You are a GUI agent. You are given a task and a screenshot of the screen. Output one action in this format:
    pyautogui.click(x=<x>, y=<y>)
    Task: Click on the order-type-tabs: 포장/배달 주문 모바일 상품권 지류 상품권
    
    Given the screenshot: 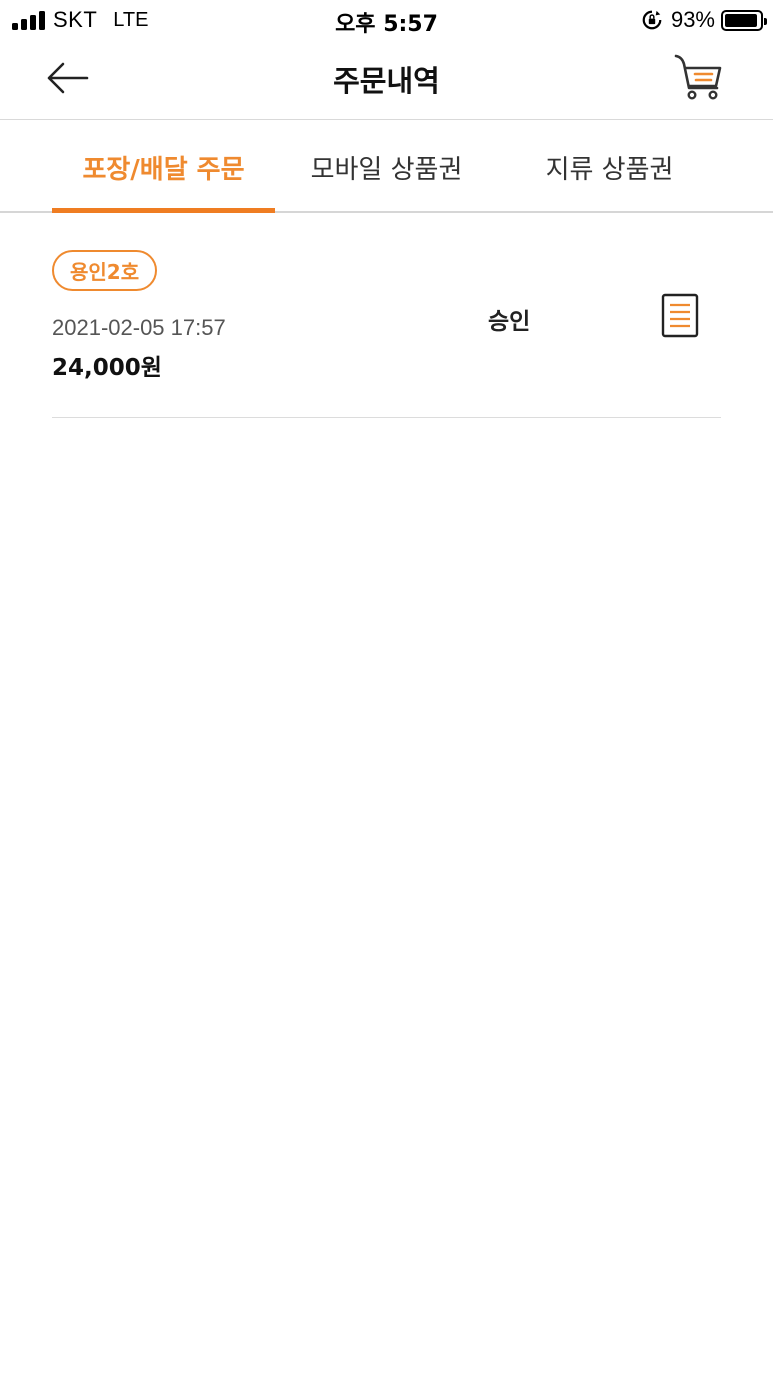 What is the action you would take?
    pyautogui.click(x=386, y=167)
    